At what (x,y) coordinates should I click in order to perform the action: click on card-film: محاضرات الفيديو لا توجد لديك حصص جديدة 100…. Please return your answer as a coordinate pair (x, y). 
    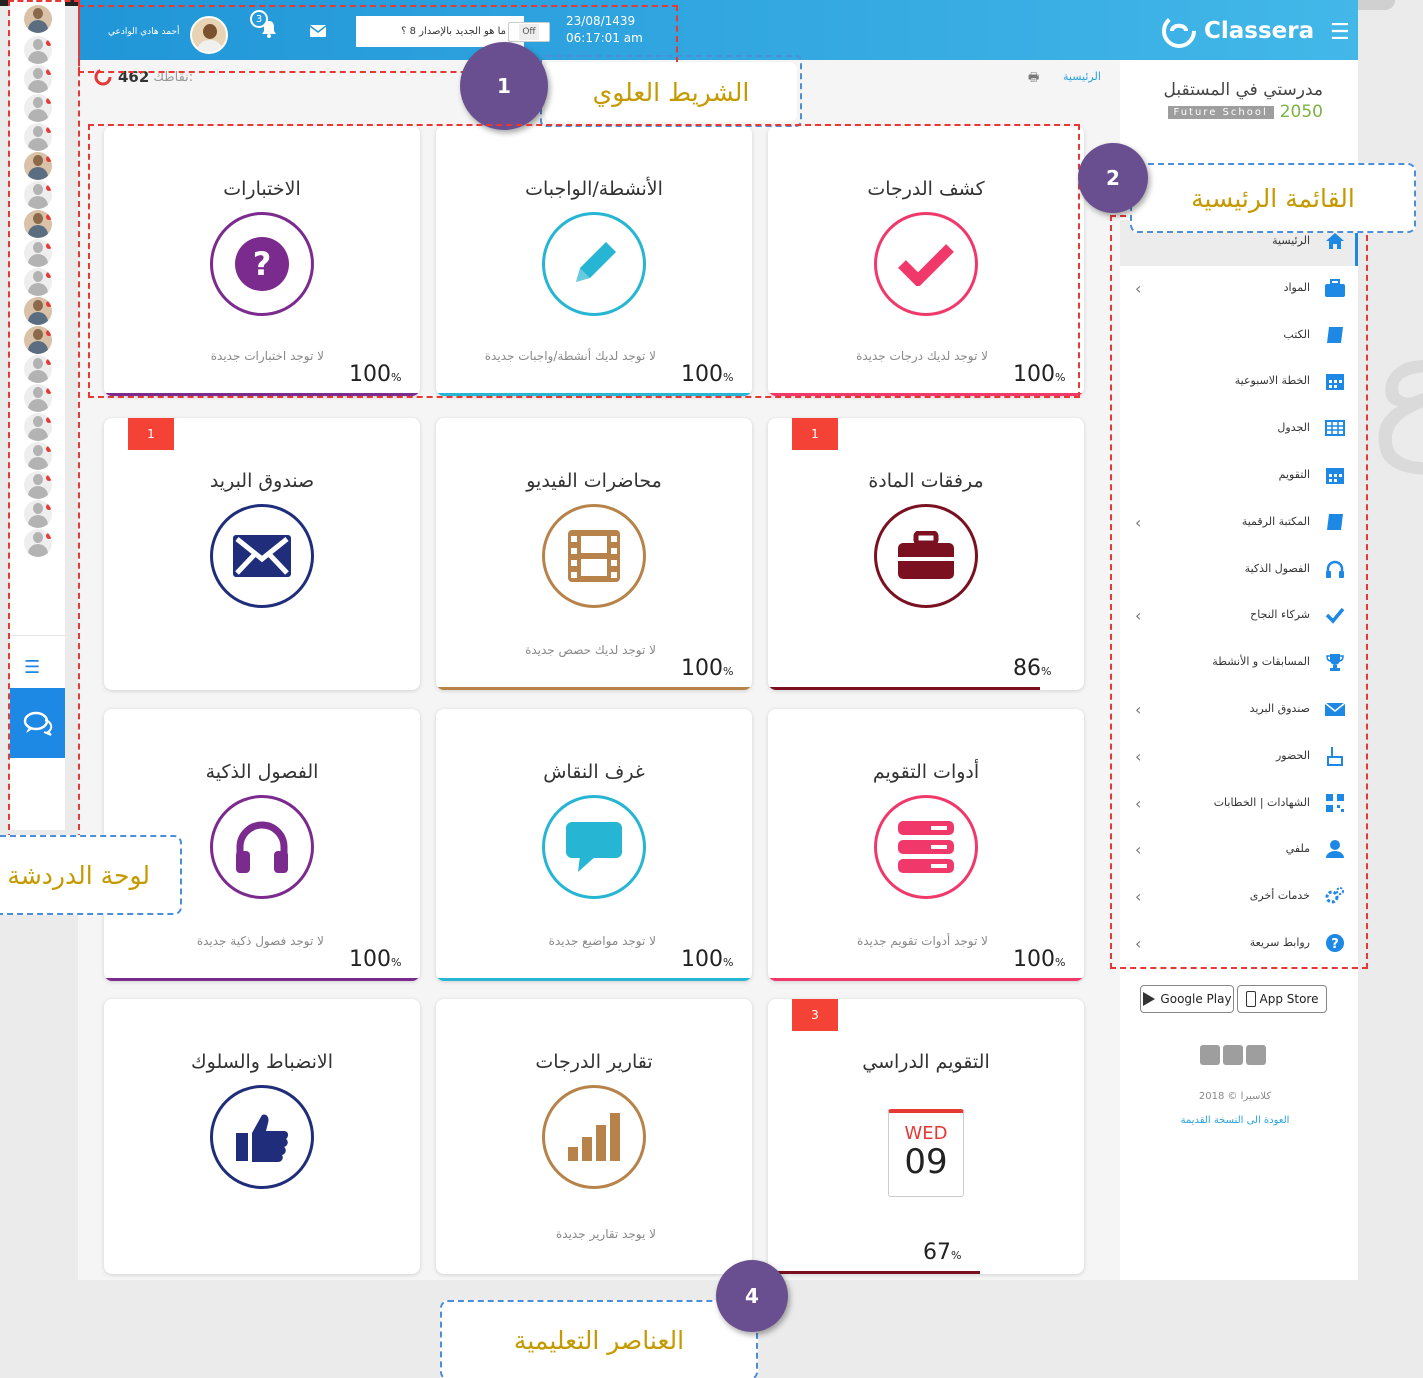
    Looking at the image, I should click on (594, 554).